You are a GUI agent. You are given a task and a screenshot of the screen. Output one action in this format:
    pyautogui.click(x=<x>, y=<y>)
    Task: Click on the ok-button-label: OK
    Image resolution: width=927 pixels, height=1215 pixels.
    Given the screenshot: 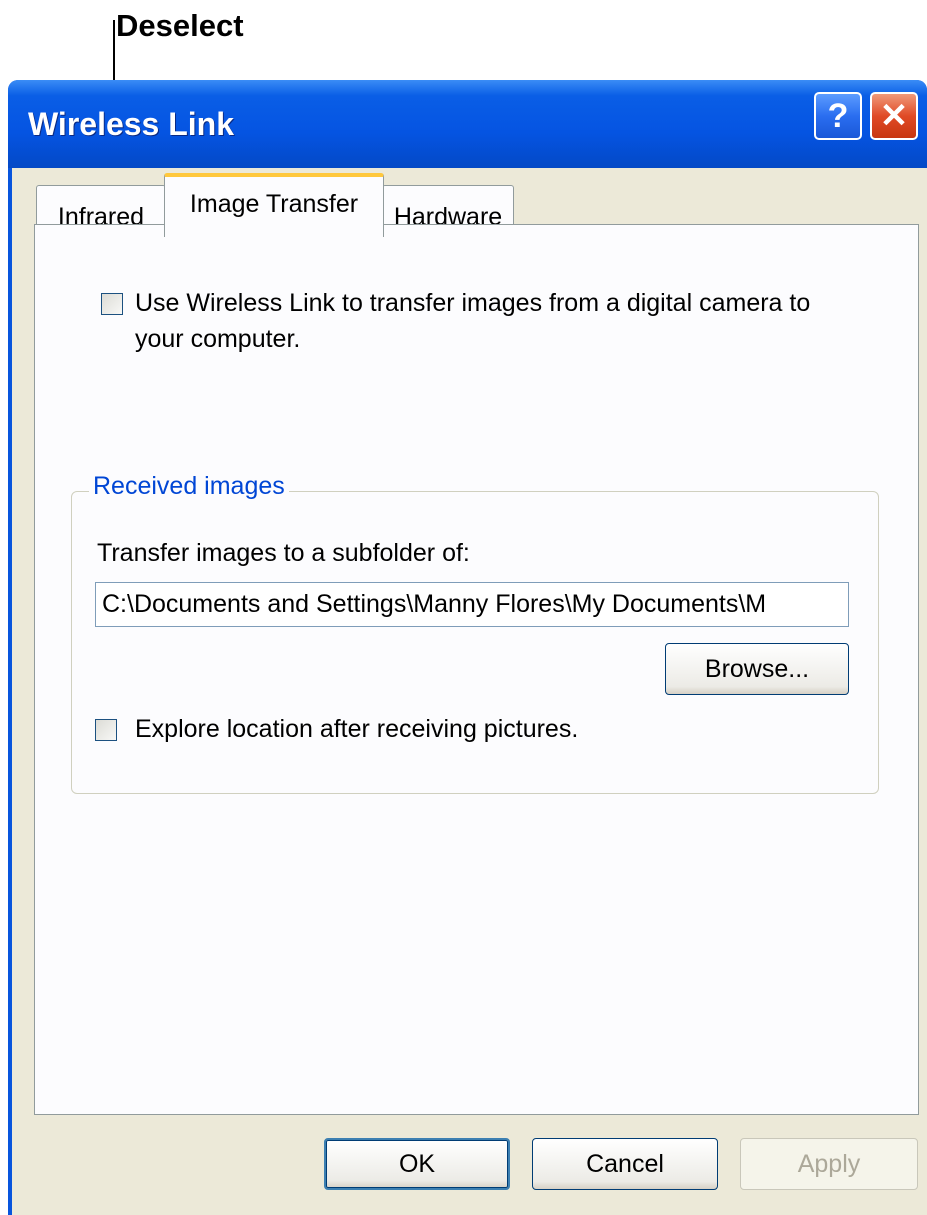 What is the action you would take?
    pyautogui.click(x=417, y=1163)
    